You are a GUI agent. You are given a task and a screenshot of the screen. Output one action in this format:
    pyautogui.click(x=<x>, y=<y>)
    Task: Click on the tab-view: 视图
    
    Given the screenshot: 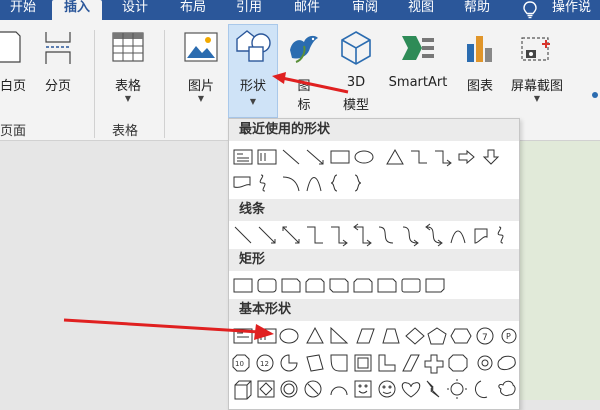 What is the action you would take?
    pyautogui.click(x=421, y=10)
    